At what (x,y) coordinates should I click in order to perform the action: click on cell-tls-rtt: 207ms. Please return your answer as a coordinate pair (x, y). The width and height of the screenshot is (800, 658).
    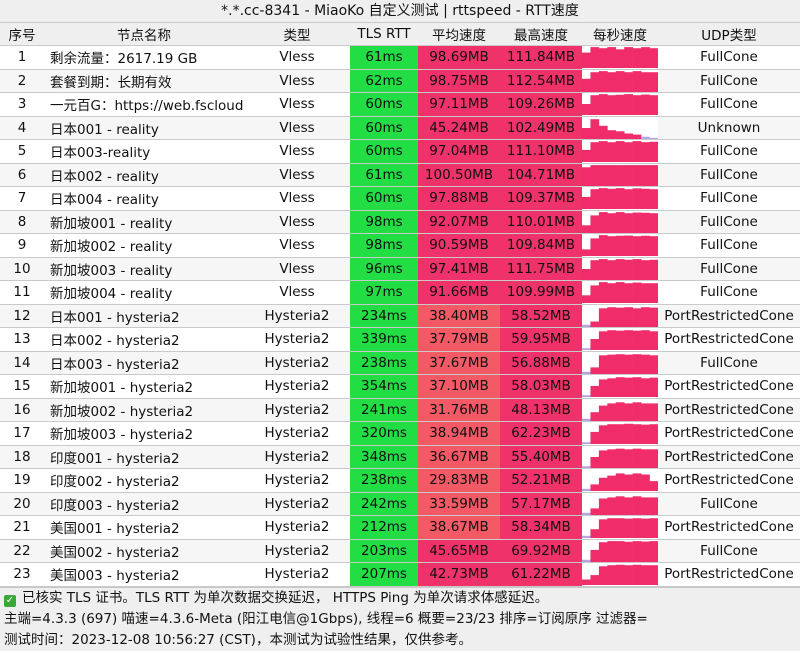
    Looking at the image, I should click on (384, 574).